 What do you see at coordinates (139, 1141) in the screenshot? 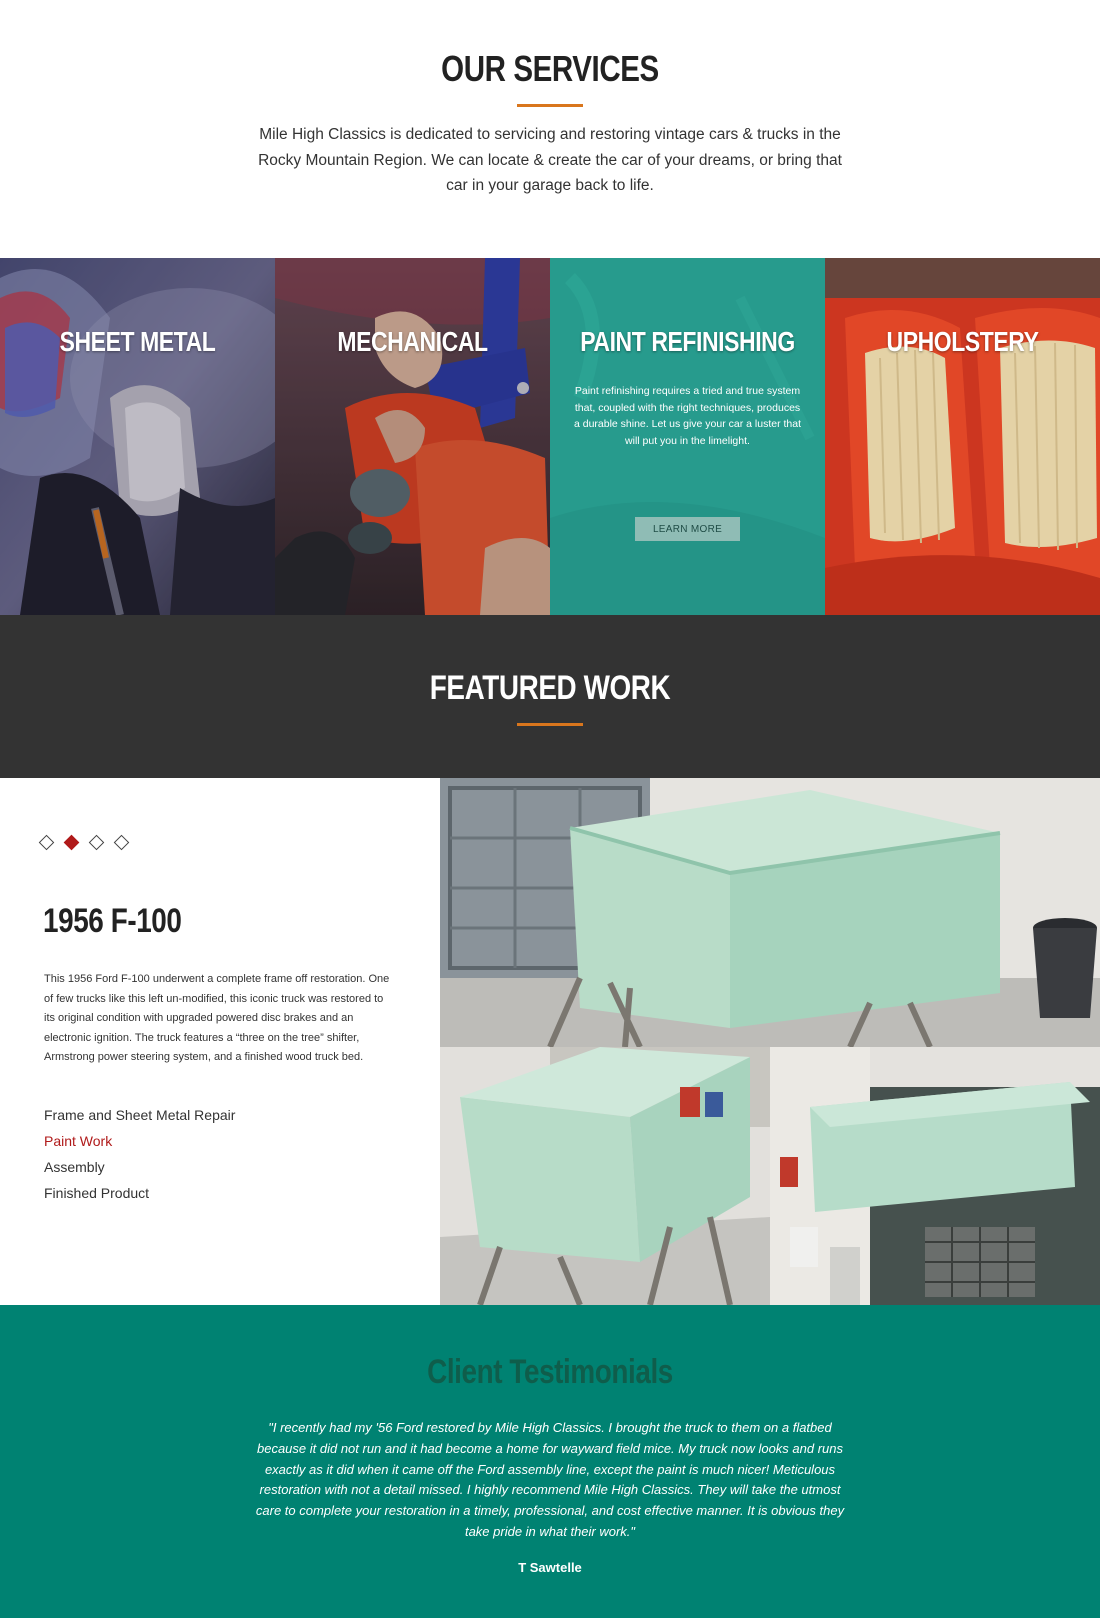
I see `work-step-paint: Paint Work` at bounding box center [139, 1141].